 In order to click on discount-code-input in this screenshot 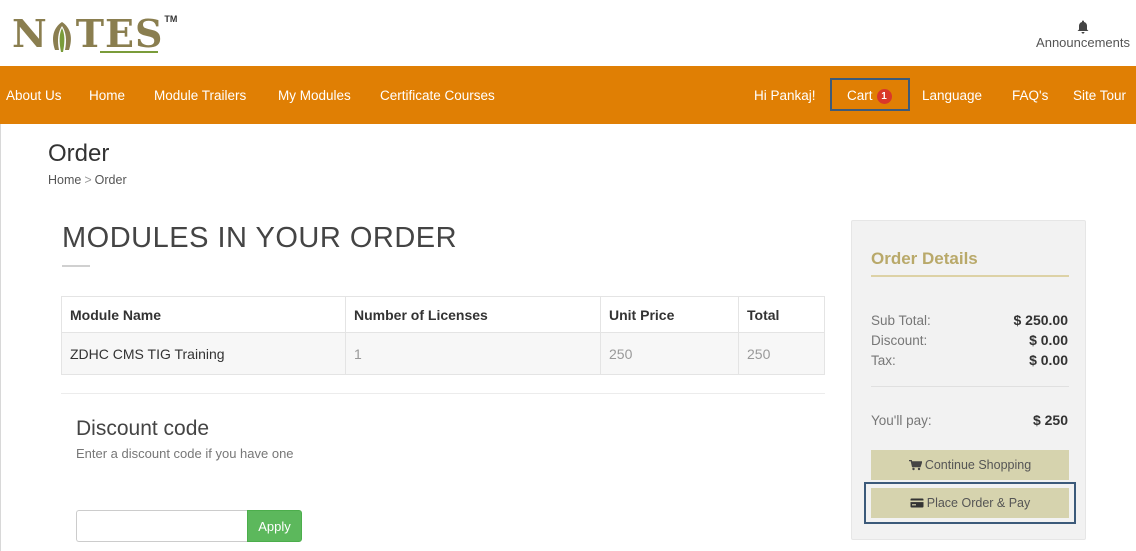, I will do `click(162, 526)`.